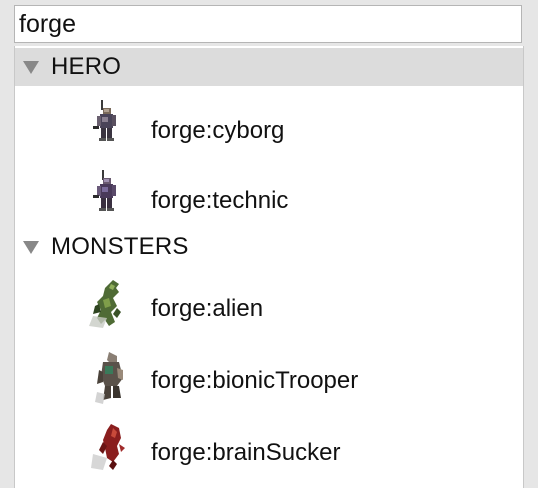 Image resolution: width=538 pixels, height=488 pixels. Describe the element at coordinates (269, 247) in the screenshot. I see `group-header-monsters: MONSTERS` at that location.